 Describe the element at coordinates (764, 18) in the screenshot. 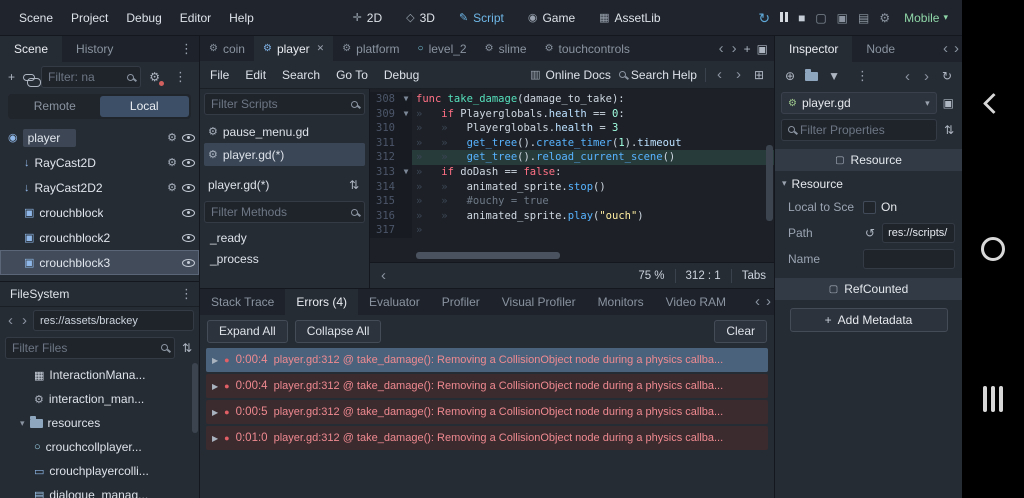

I see `reload-project-icon: ↻` at that location.